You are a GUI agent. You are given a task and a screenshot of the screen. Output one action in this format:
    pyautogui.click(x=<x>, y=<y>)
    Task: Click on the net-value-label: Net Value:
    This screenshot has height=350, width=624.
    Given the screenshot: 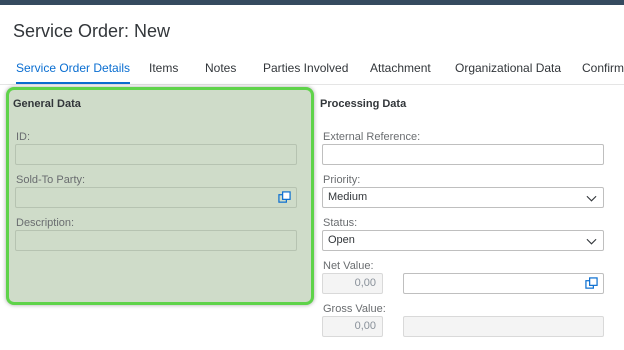 What is the action you would take?
    pyautogui.click(x=348, y=266)
    